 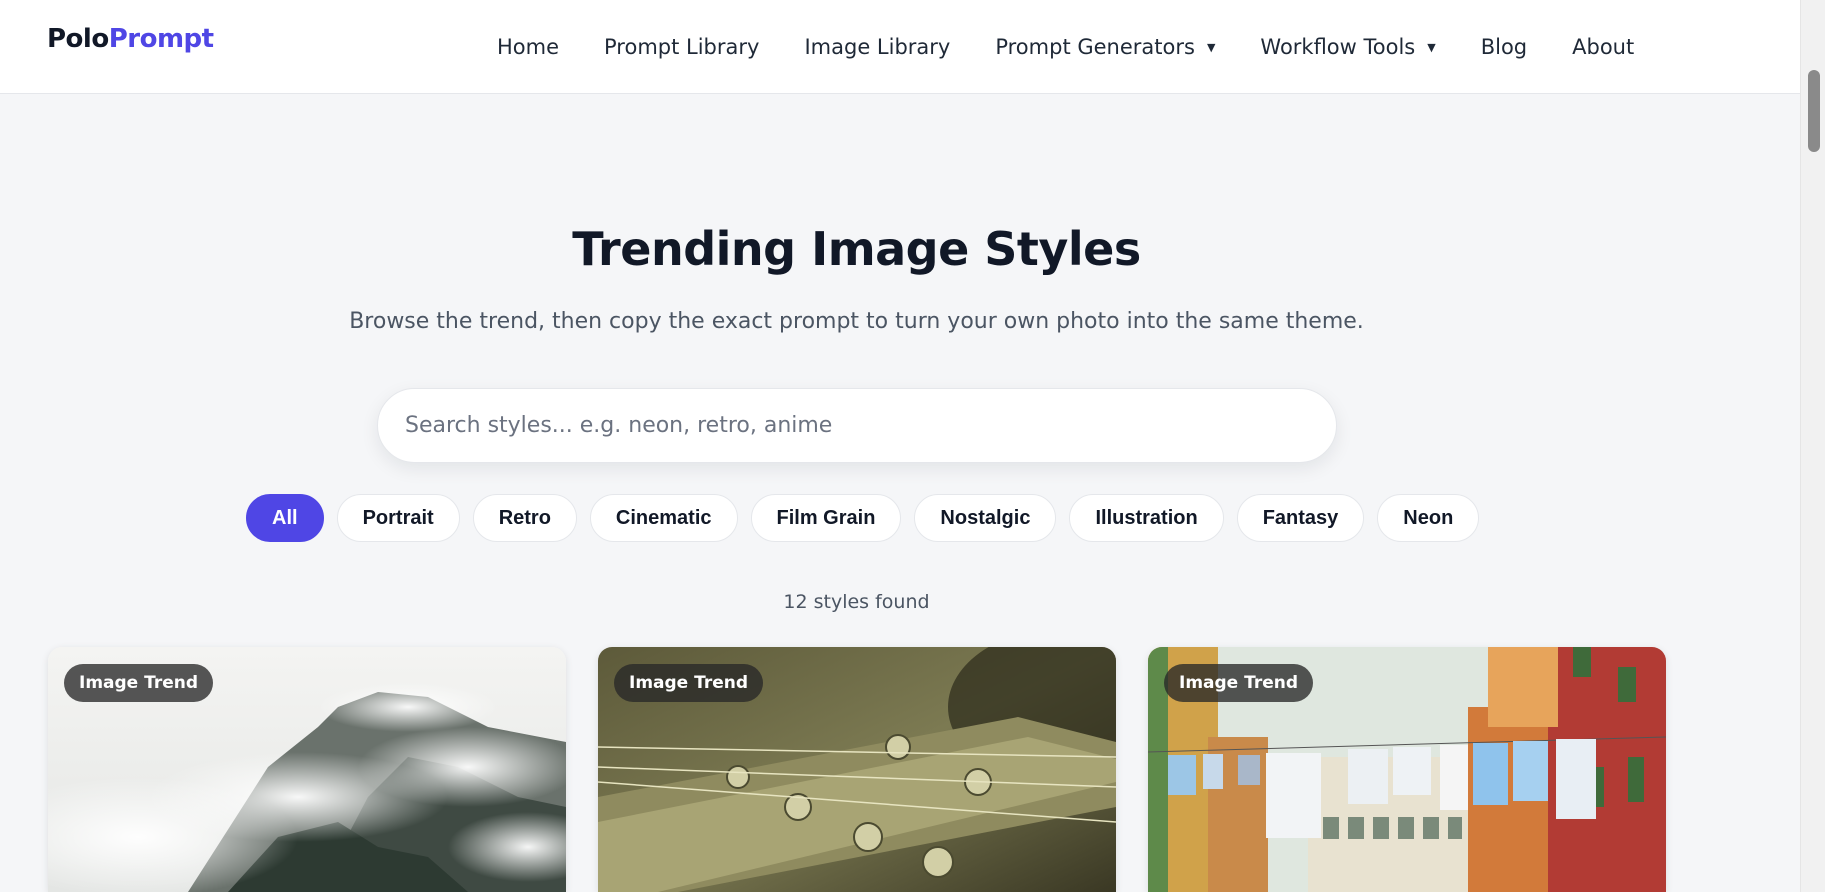 I want to click on nav-home: Home, so click(x=528, y=47).